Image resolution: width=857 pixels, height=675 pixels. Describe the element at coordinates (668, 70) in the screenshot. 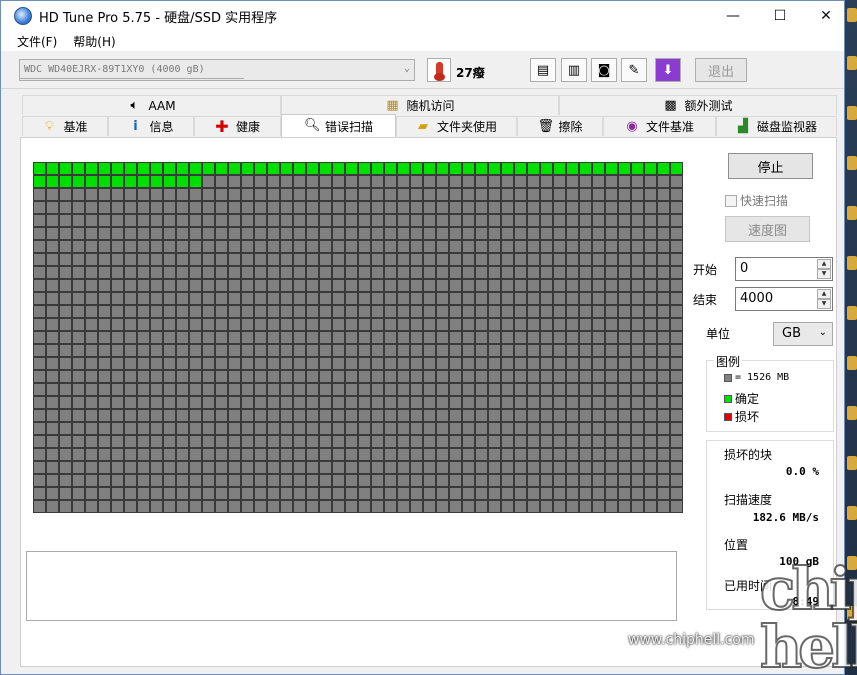

I see `save-icon: ⬇` at that location.